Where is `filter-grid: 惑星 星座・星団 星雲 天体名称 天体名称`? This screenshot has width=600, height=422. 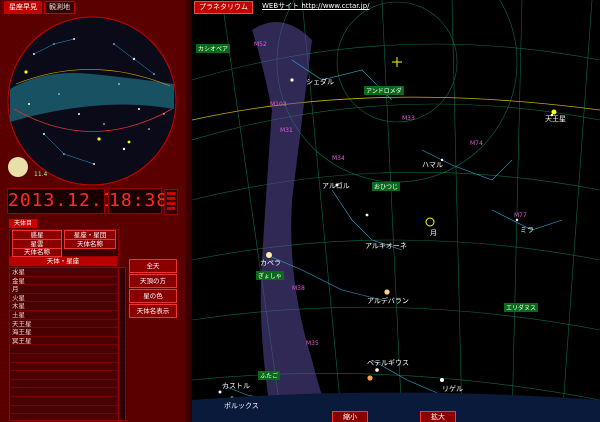 filter-grid: 惑星 星座・星団 星雲 天体名称 天体名称 is located at coordinates (64, 243).